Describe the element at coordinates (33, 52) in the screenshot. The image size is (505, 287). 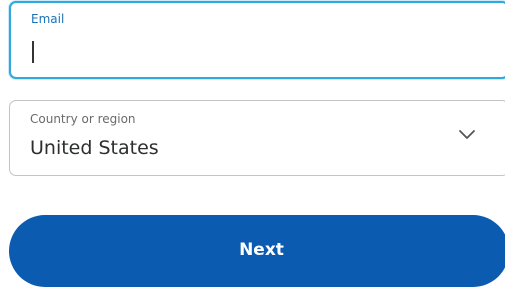
I see `text-caret` at that location.